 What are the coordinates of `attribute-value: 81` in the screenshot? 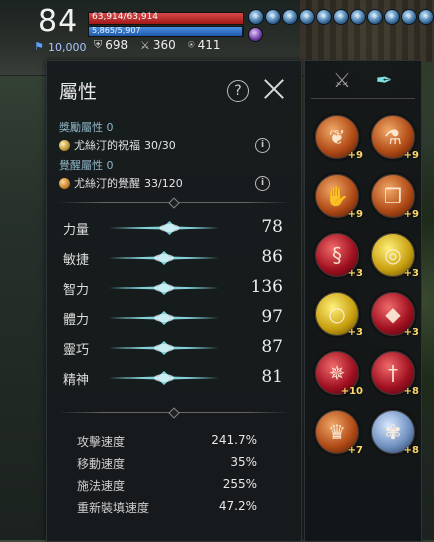 It's located at (272, 377).